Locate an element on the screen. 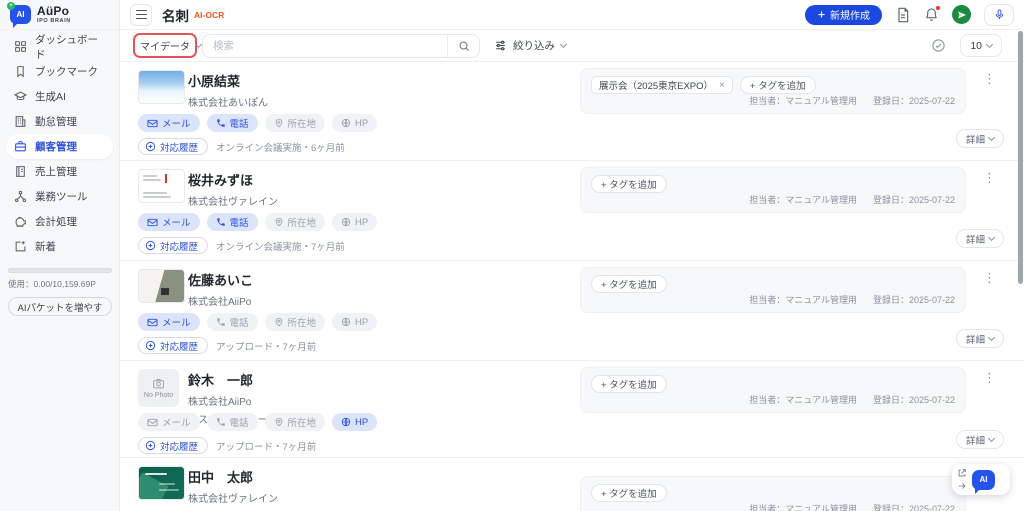 The height and width of the screenshot is (511, 1024). search-icon is located at coordinates (463, 46).